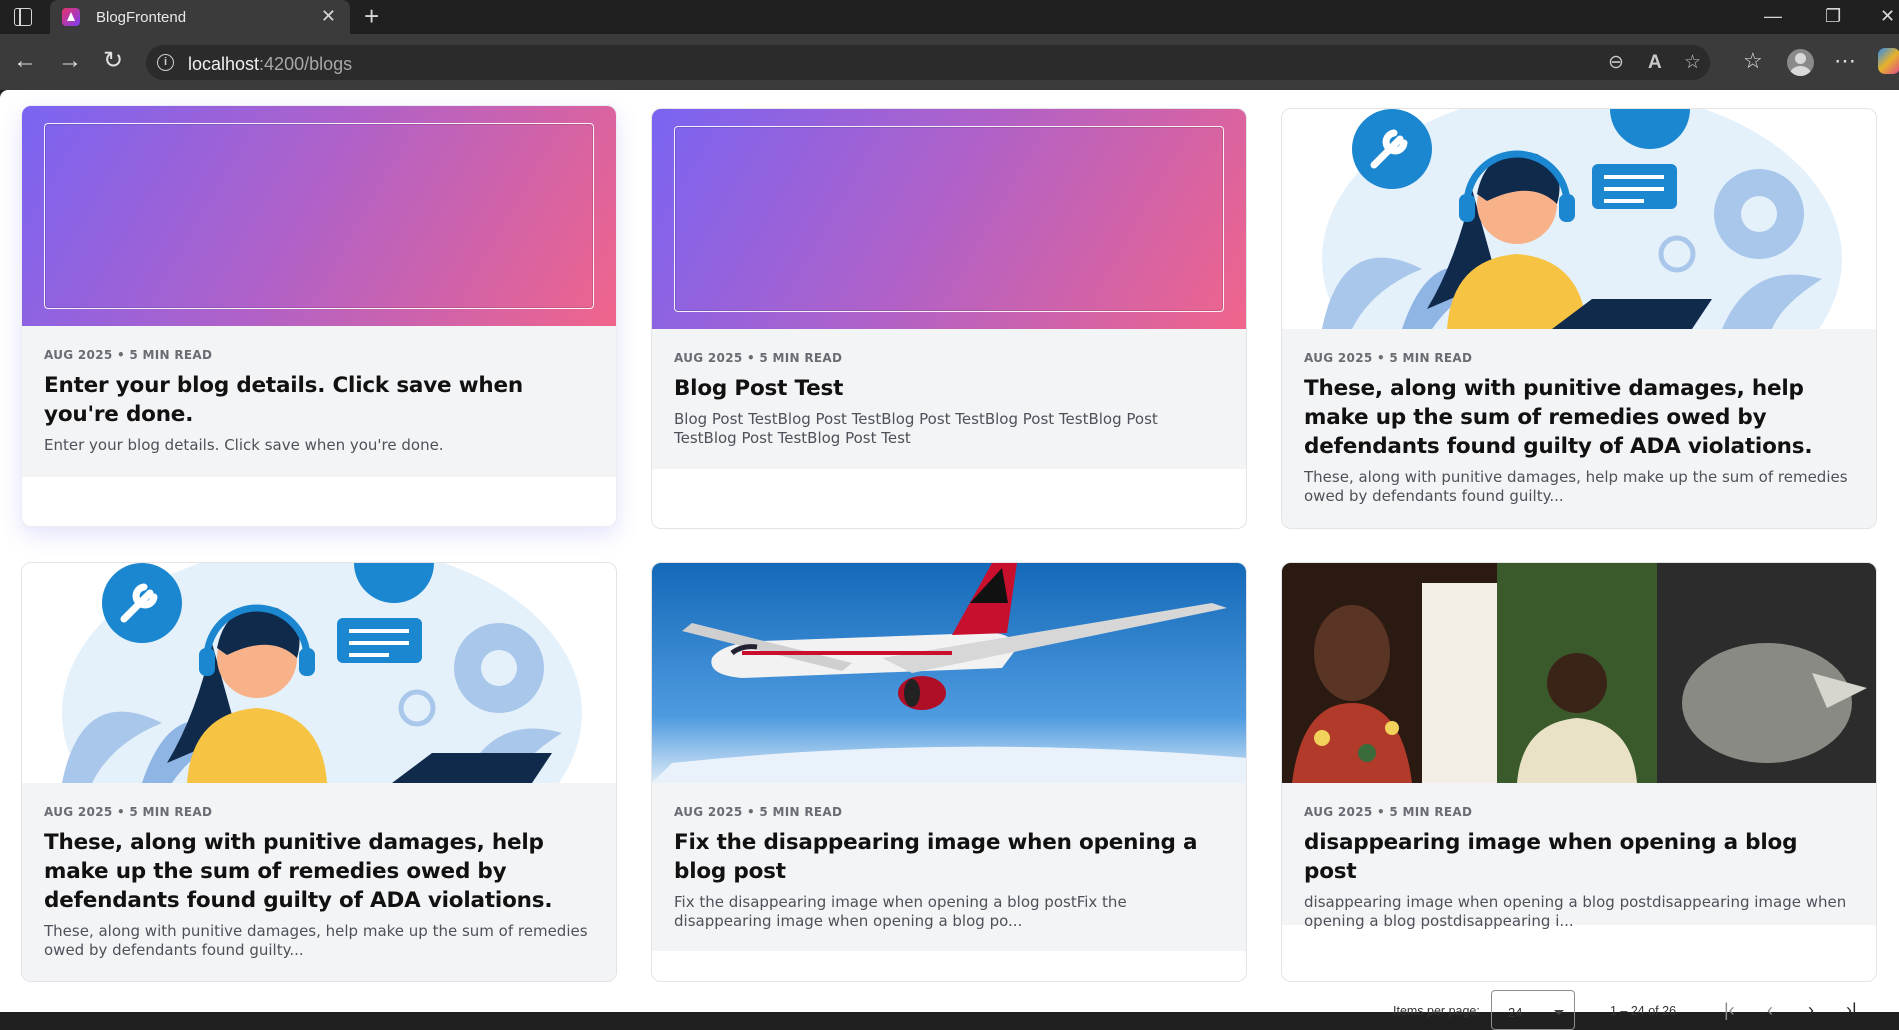  What do you see at coordinates (1888, 61) in the screenshot?
I see `copilot-icon` at bounding box center [1888, 61].